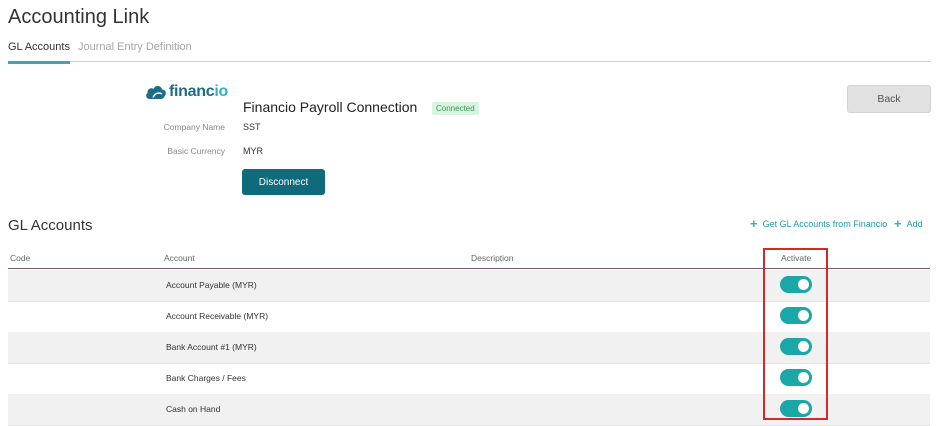 The image size is (940, 426). Describe the element at coordinates (206, 378) in the screenshot. I see `account-name: Bank Charges / Fees` at that location.